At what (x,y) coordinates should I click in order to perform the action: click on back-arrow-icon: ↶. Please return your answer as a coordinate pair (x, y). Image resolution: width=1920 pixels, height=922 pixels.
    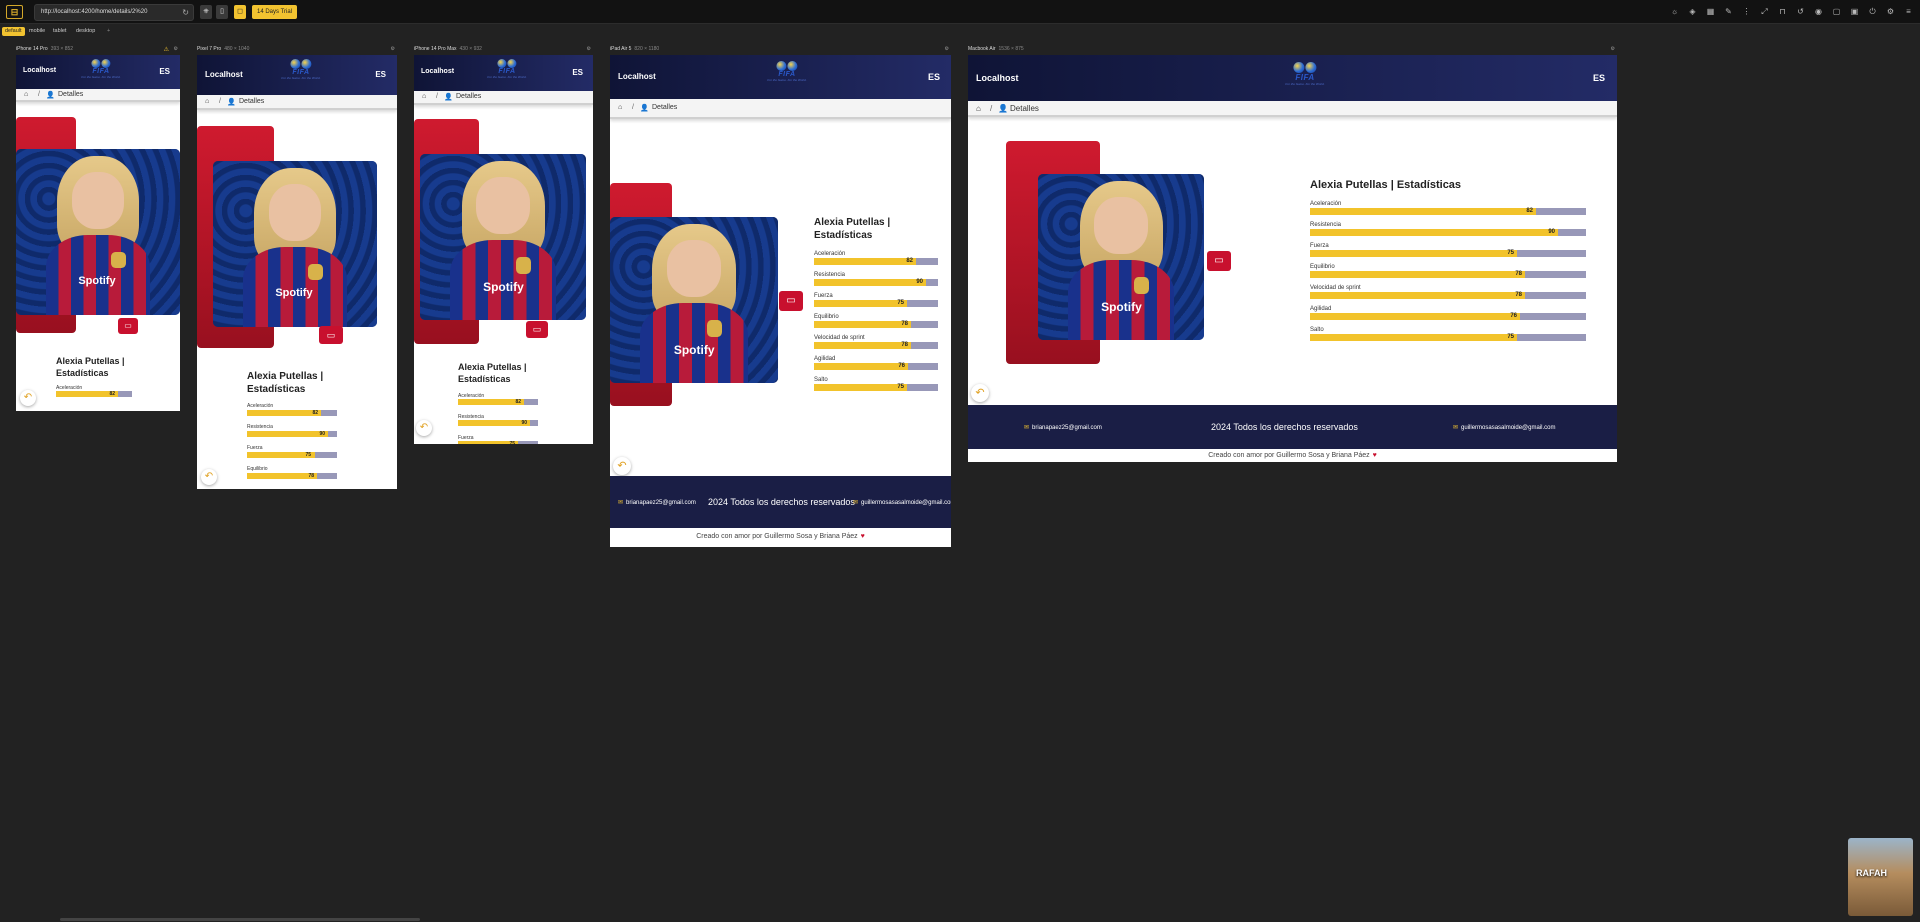
    Looking at the image, I should click on (980, 393).